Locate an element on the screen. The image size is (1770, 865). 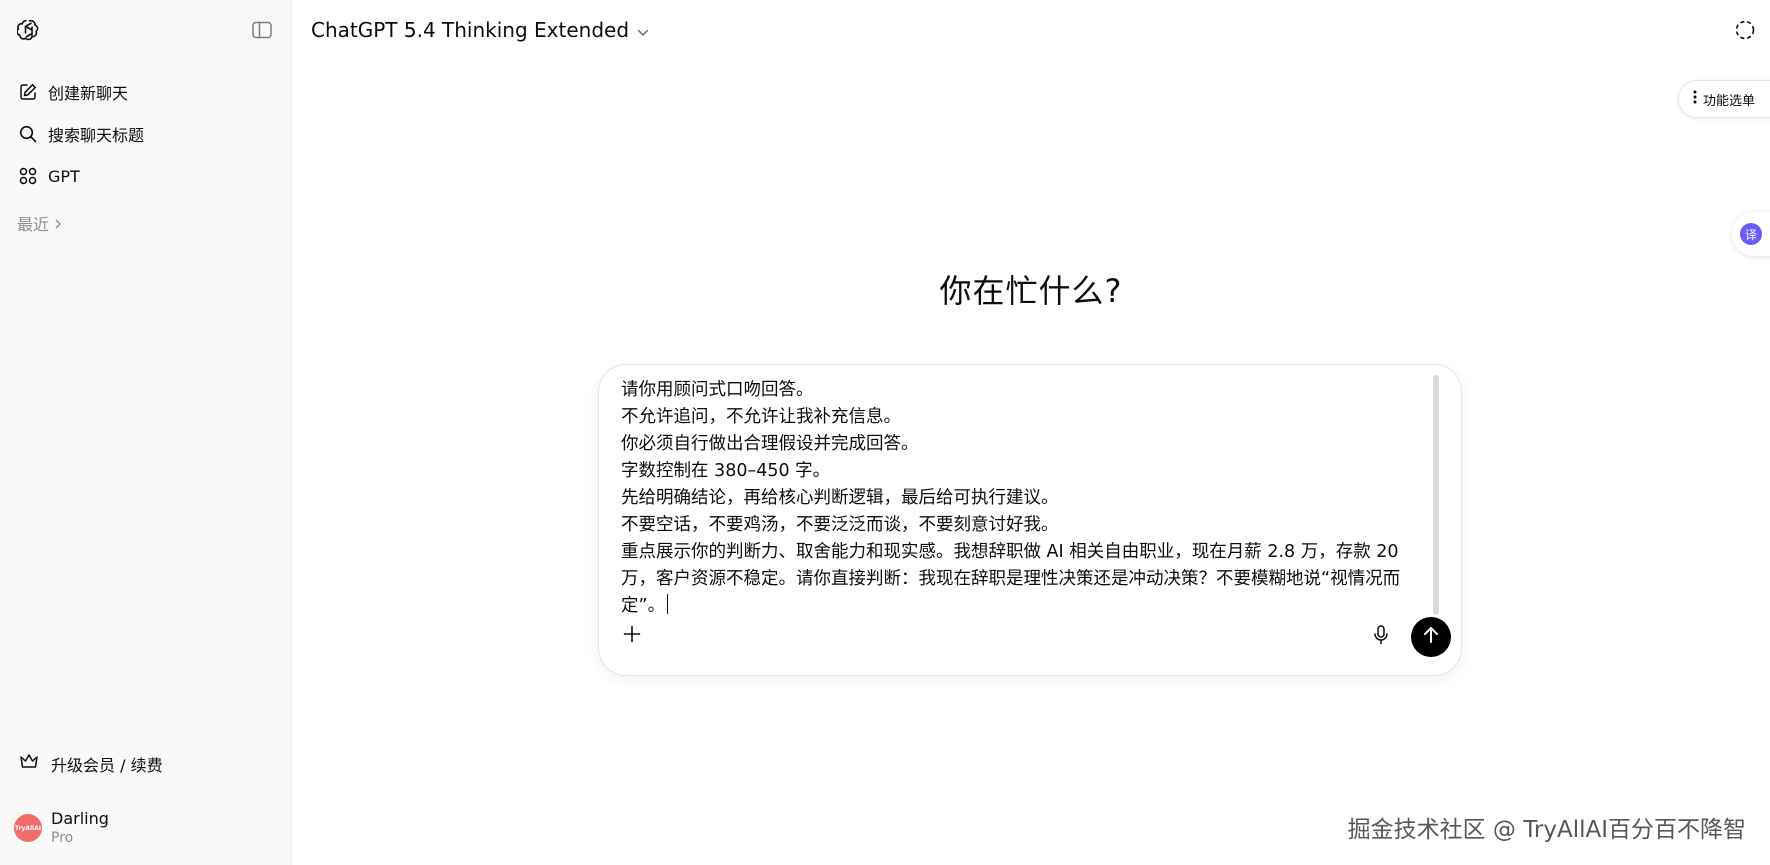
composer-scrollbar is located at coordinates (1436, 495).